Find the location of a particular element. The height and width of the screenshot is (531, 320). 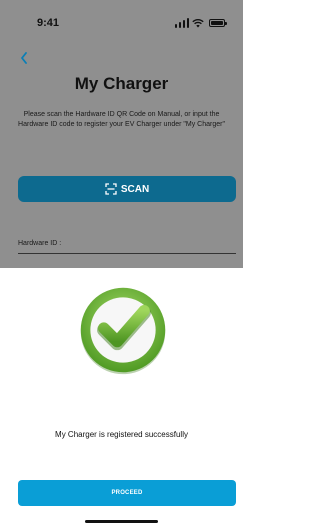

scan-button-label: SCAN is located at coordinates (135, 189).